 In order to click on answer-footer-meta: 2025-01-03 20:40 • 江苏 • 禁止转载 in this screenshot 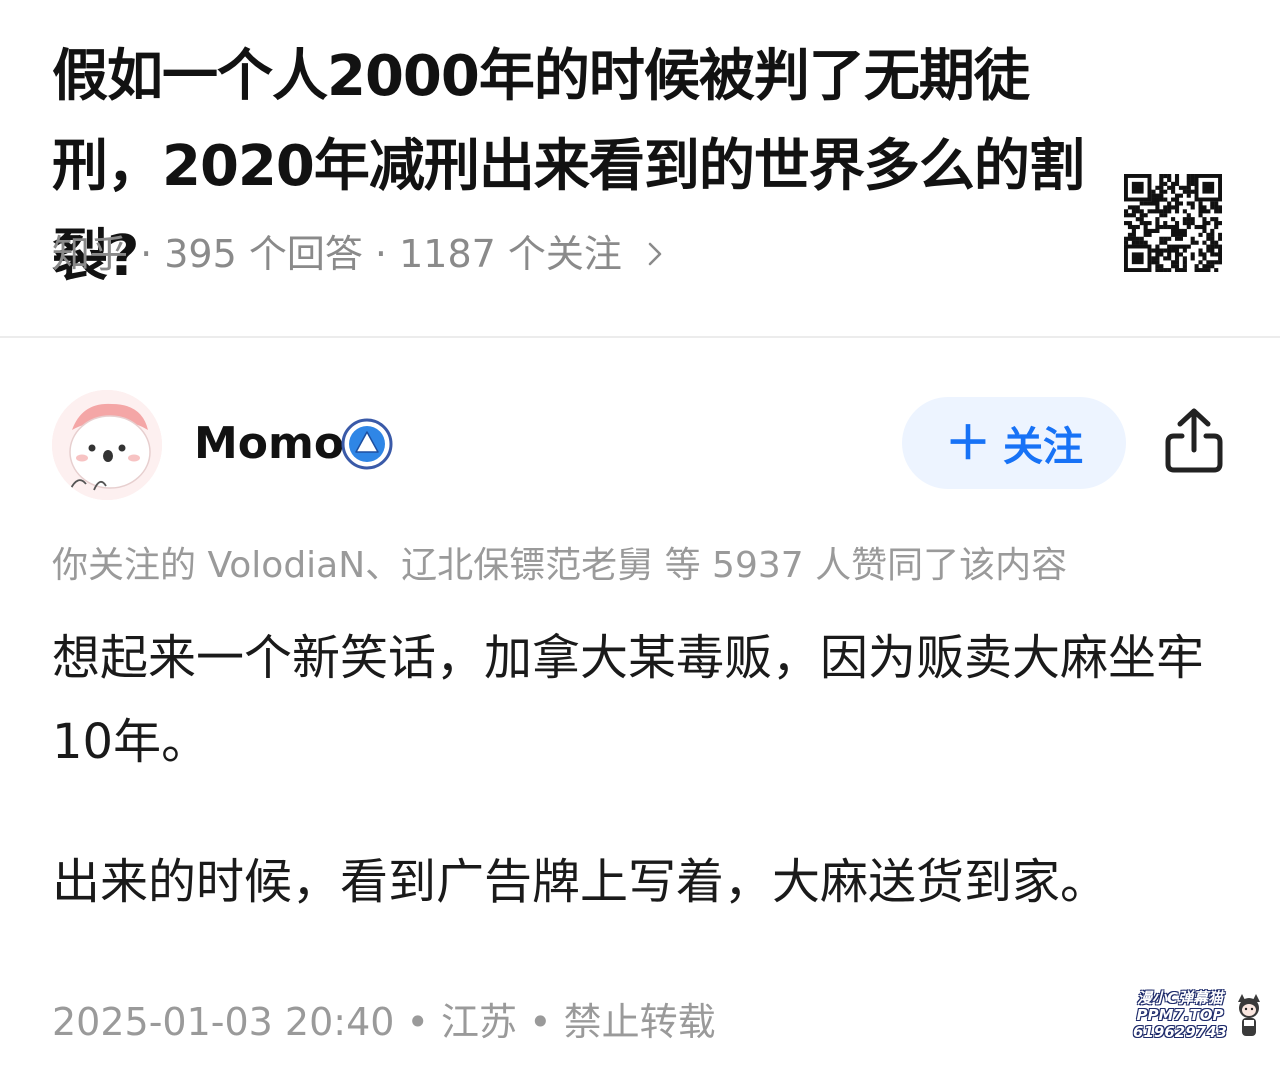, I will do `click(384, 1022)`.